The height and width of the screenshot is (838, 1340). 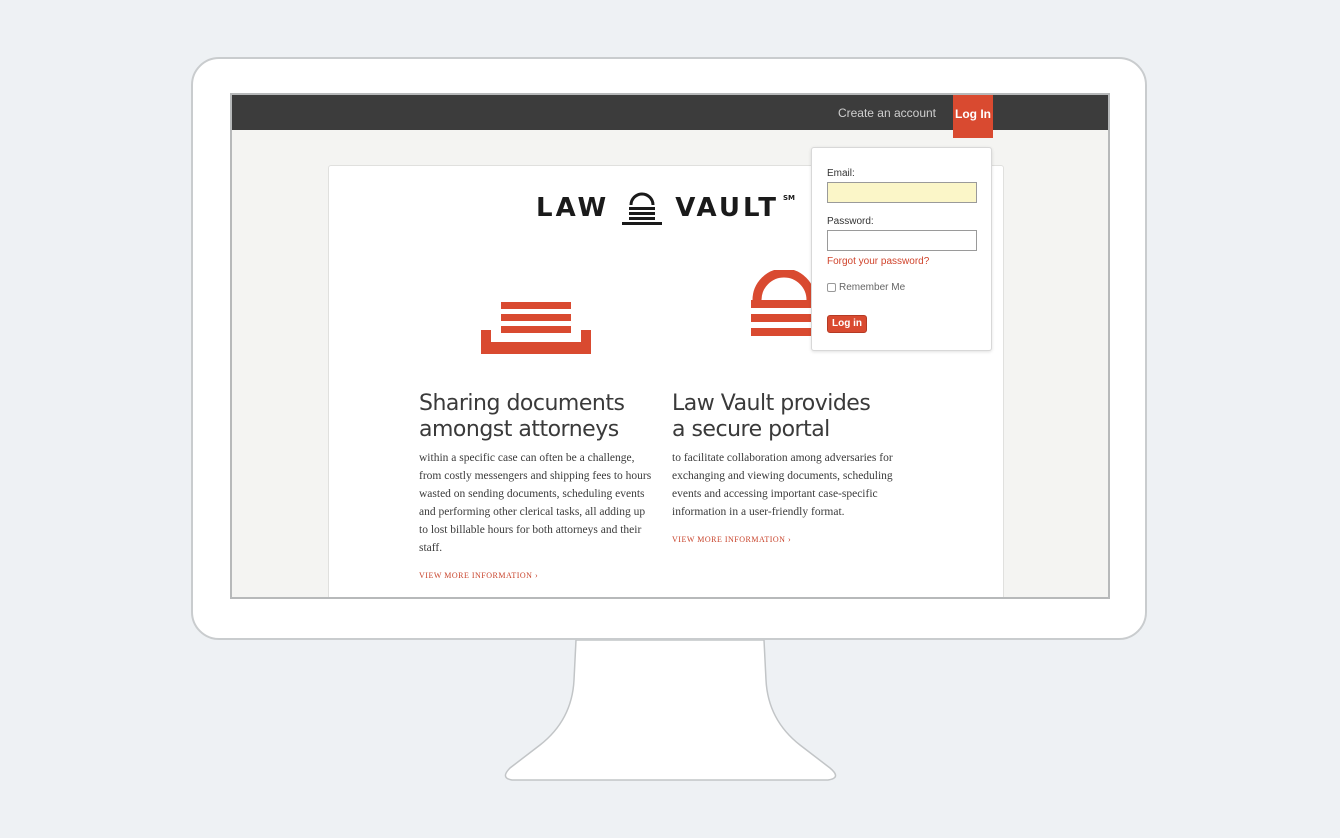 I want to click on heading-line-1: Sharing documents, so click(x=522, y=403).